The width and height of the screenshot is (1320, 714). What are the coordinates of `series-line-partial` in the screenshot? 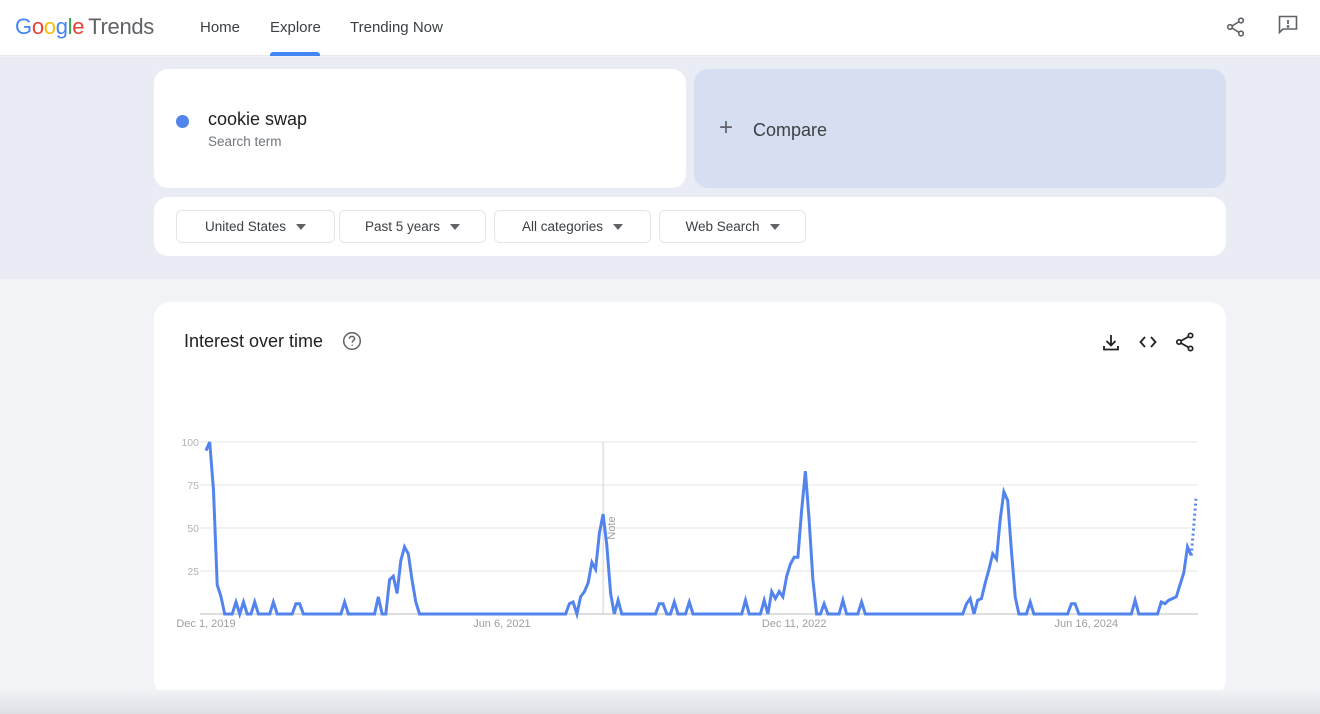 It's located at (1193, 527).